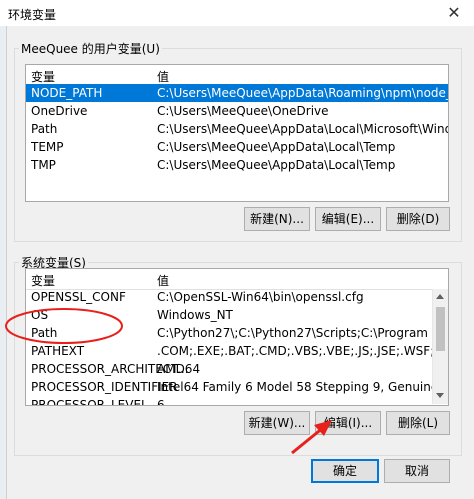 This screenshot has height=499, width=474. Describe the element at coordinates (64, 326) in the screenshot. I see `annotation-ellipse` at that location.